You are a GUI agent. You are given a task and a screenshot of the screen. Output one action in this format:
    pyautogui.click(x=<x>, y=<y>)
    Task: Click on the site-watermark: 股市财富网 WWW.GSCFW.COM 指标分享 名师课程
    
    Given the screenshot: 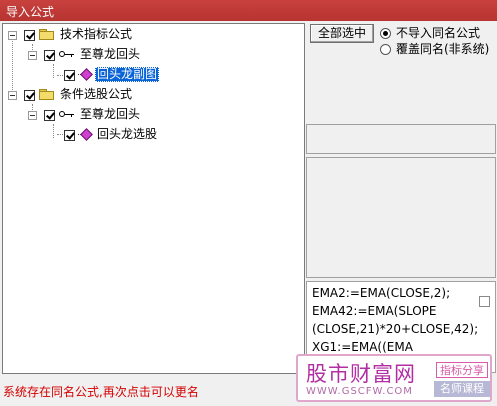 What is the action you would take?
    pyautogui.click(x=394, y=378)
    